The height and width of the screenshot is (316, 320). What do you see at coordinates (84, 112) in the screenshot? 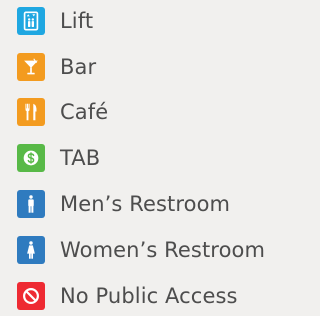
I see `legend-label: Café` at bounding box center [84, 112].